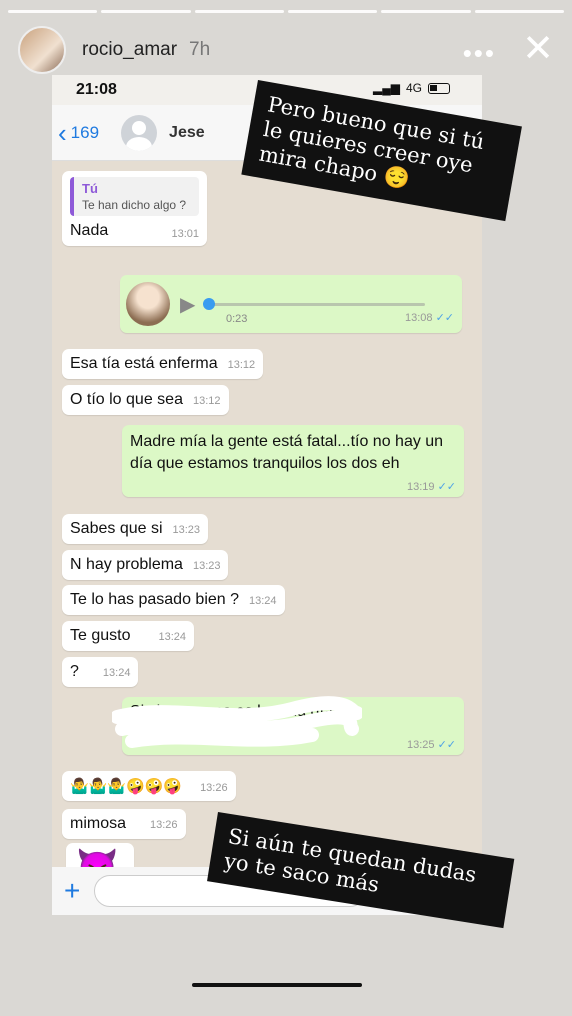 The height and width of the screenshot is (1016, 572). Describe the element at coordinates (277, 985) in the screenshot. I see `home-indicator` at that location.